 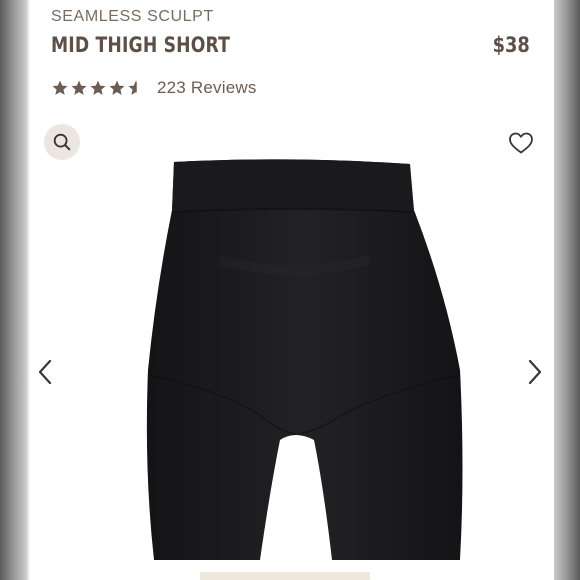 I want to click on product-title: MID THIGH SHORT, so click(x=141, y=45).